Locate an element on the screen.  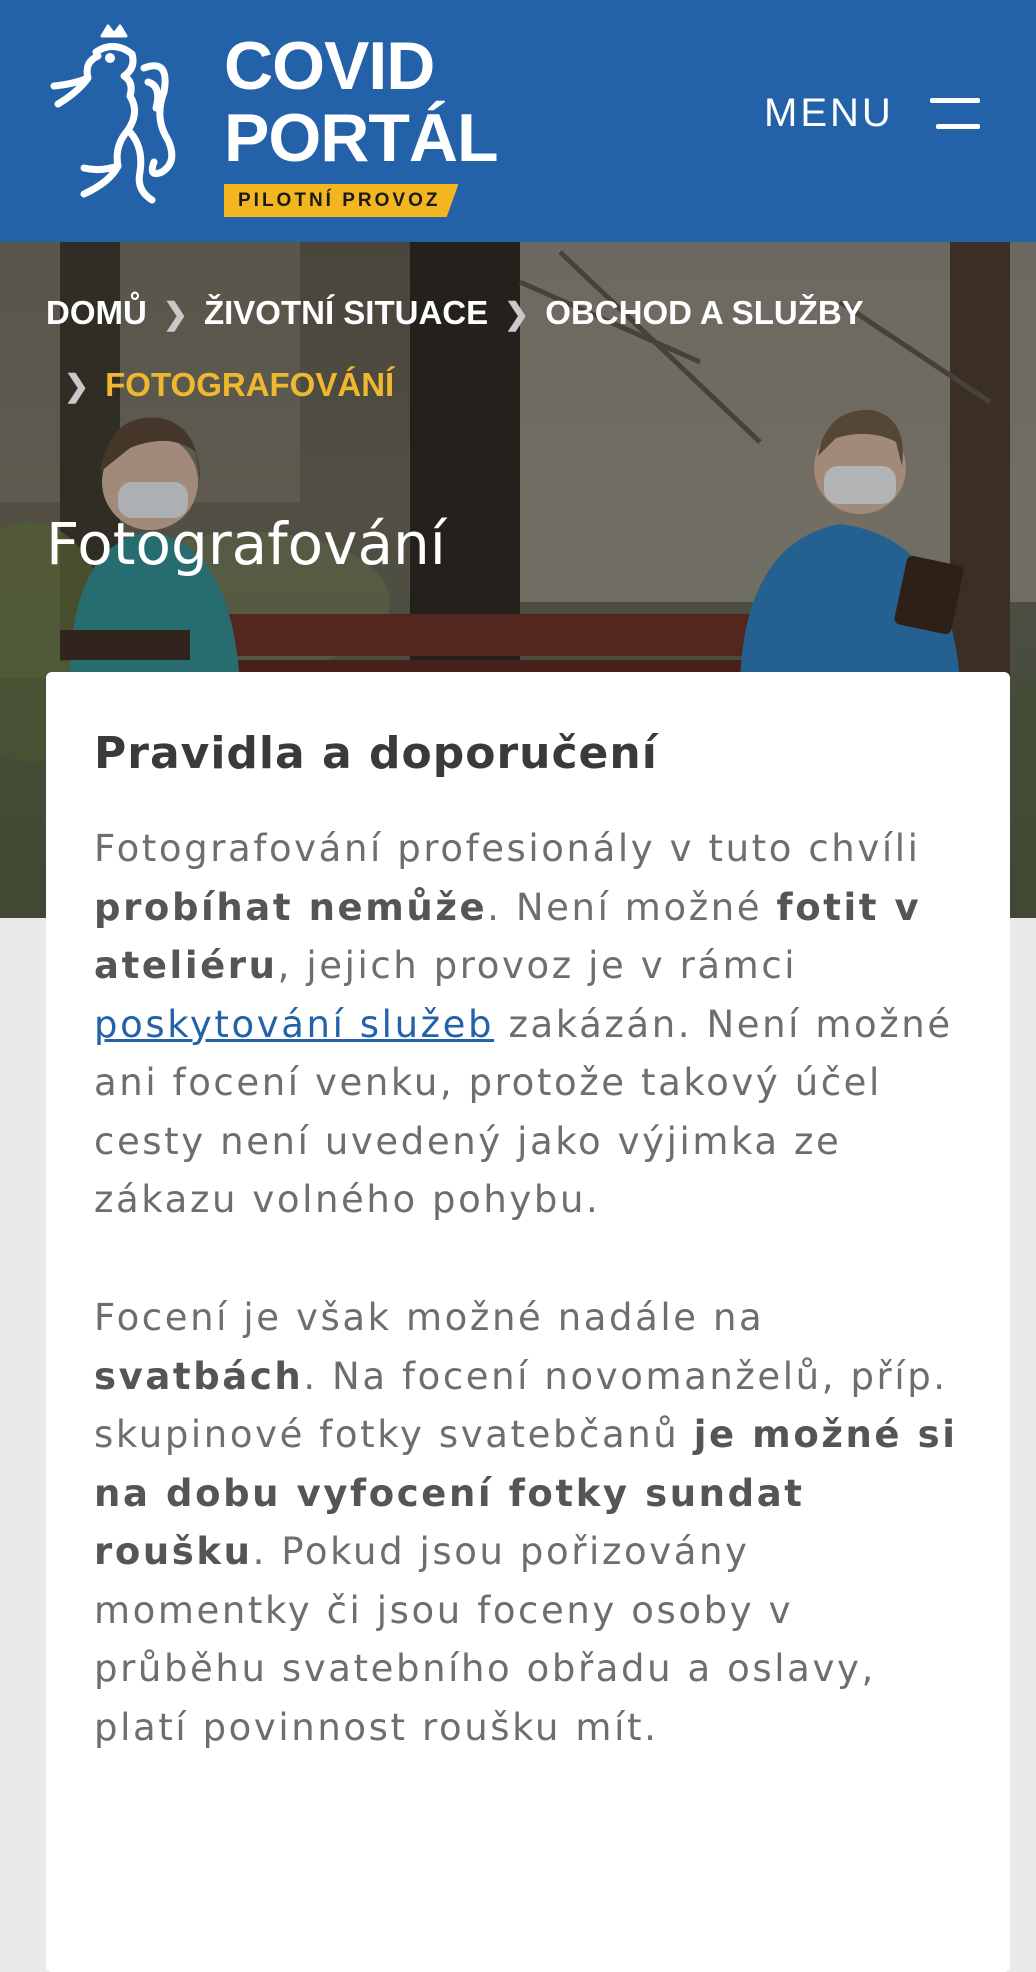
card-heading: Pravidla a doporučení is located at coordinates (376, 753).